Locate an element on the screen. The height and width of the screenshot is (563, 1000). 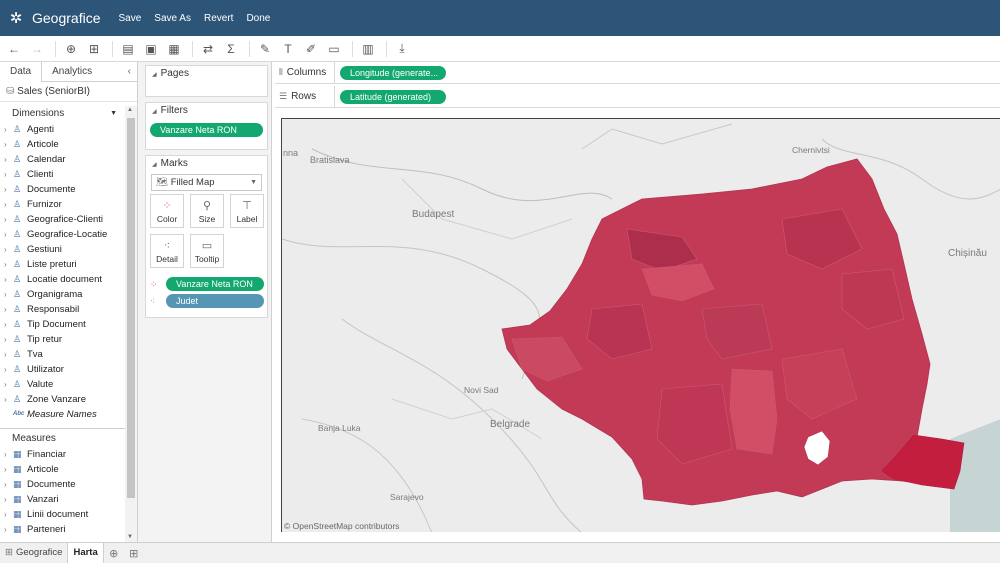
detail-button: ⁖ Detail is located at coordinates (167, 251).